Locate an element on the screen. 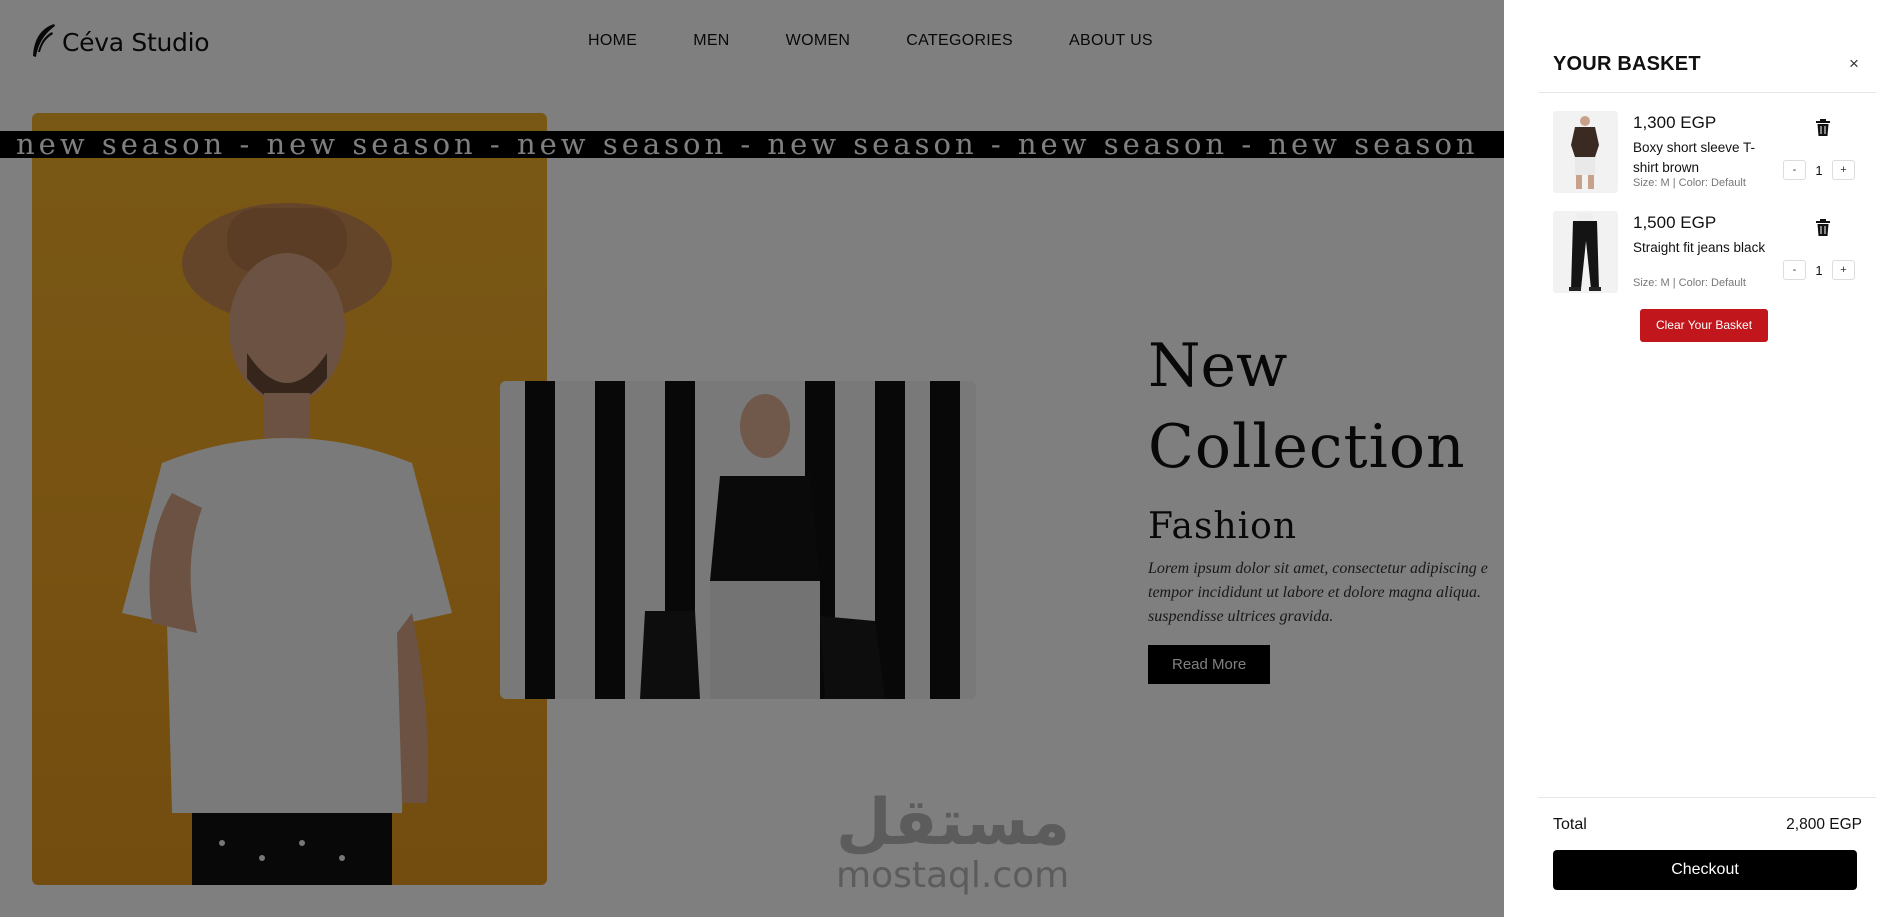 This screenshot has width=1904, height=917. tshirt-model-image is located at coordinates (1585, 152).